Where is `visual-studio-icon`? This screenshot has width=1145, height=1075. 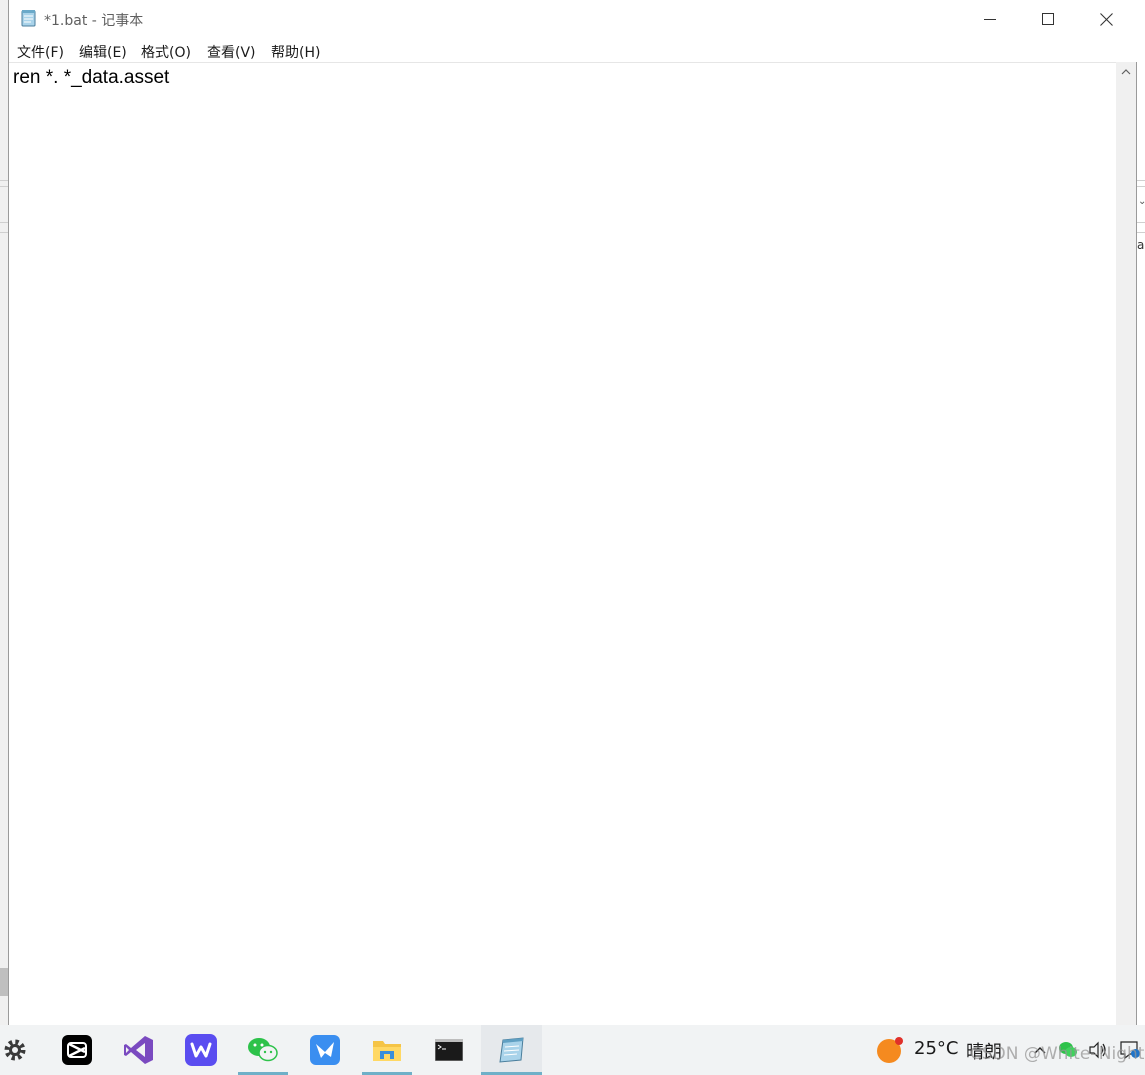
visual-studio-icon is located at coordinates (138, 1050).